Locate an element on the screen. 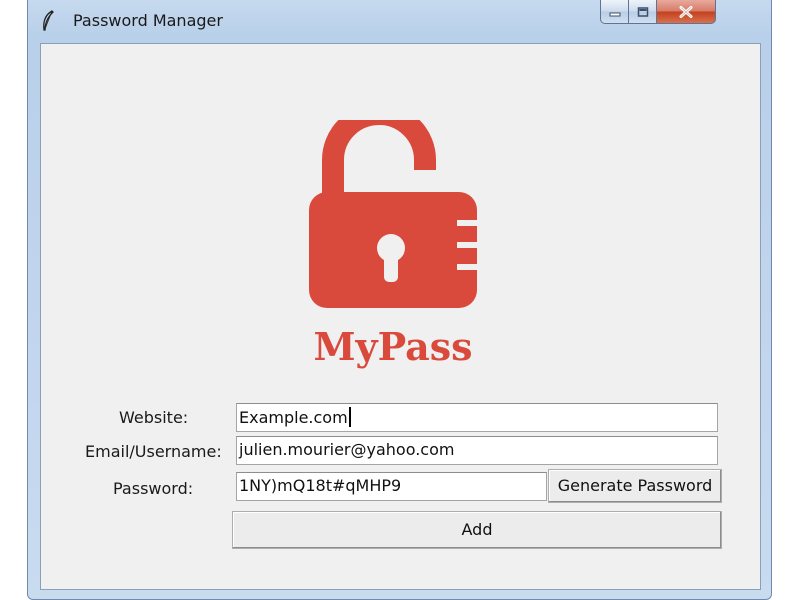 This screenshot has height=600, width=799. close-icon is located at coordinates (686, 11).